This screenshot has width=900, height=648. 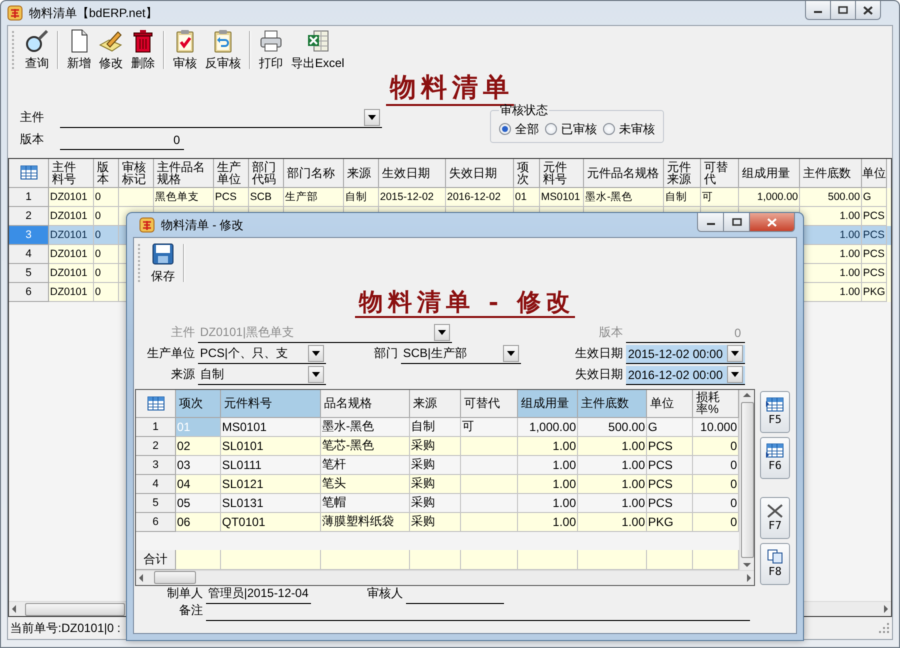 What do you see at coordinates (198, 427) in the screenshot?
I see `table-cell: 01` at bounding box center [198, 427].